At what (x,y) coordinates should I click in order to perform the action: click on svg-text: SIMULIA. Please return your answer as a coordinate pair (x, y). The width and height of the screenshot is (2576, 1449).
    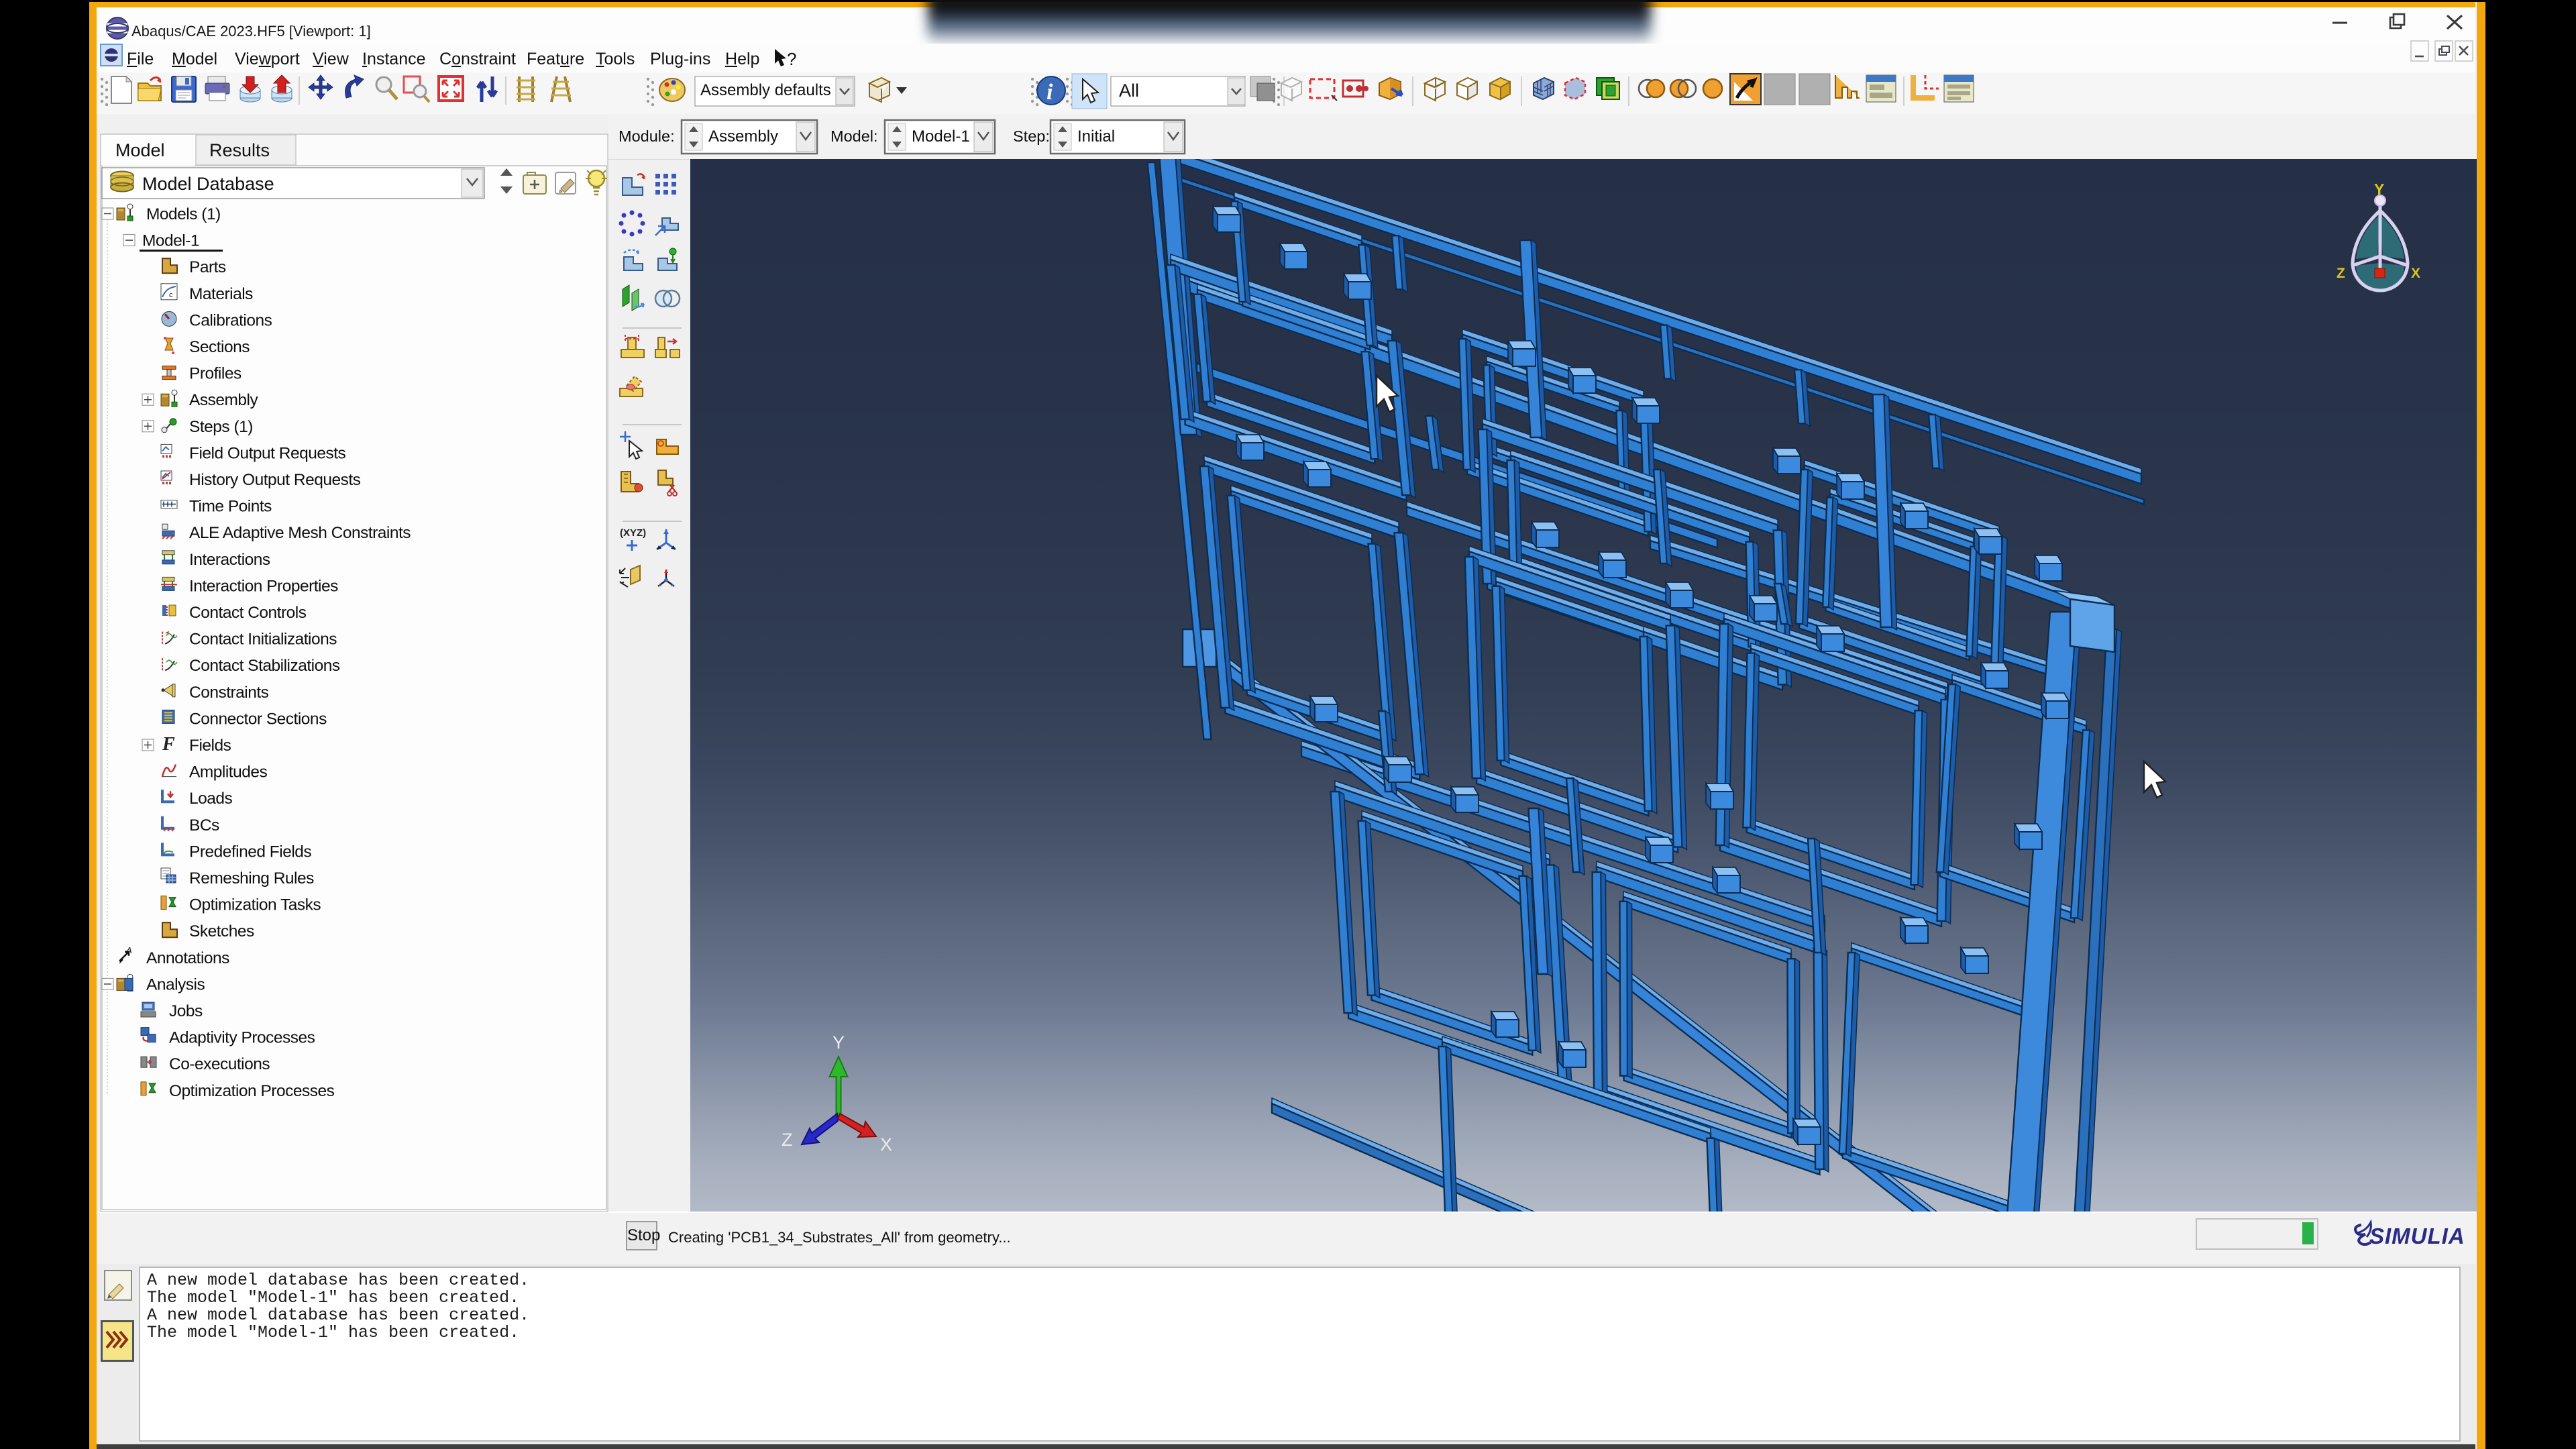
    Looking at the image, I should click on (2417, 1236).